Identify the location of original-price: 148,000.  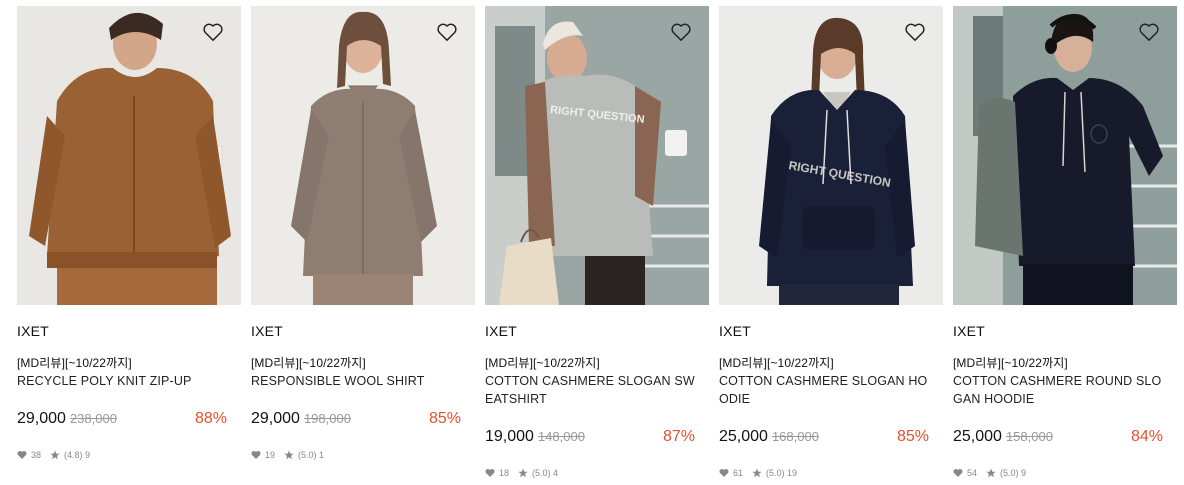
(561, 436).